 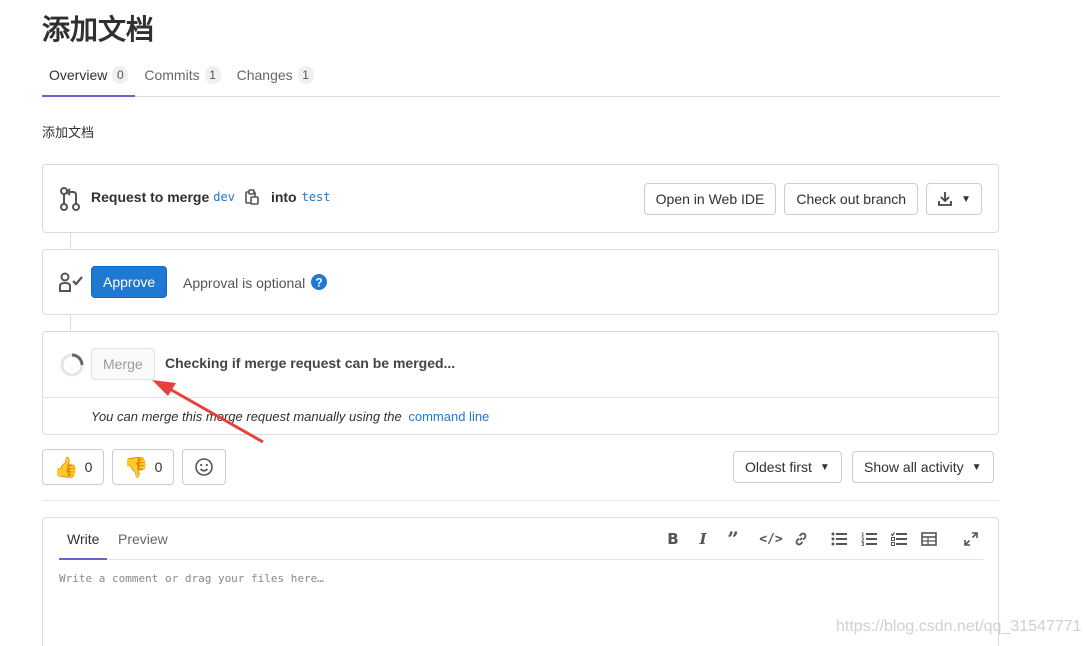 What do you see at coordinates (143, 539) in the screenshot?
I see `tab-preview: Preview` at bounding box center [143, 539].